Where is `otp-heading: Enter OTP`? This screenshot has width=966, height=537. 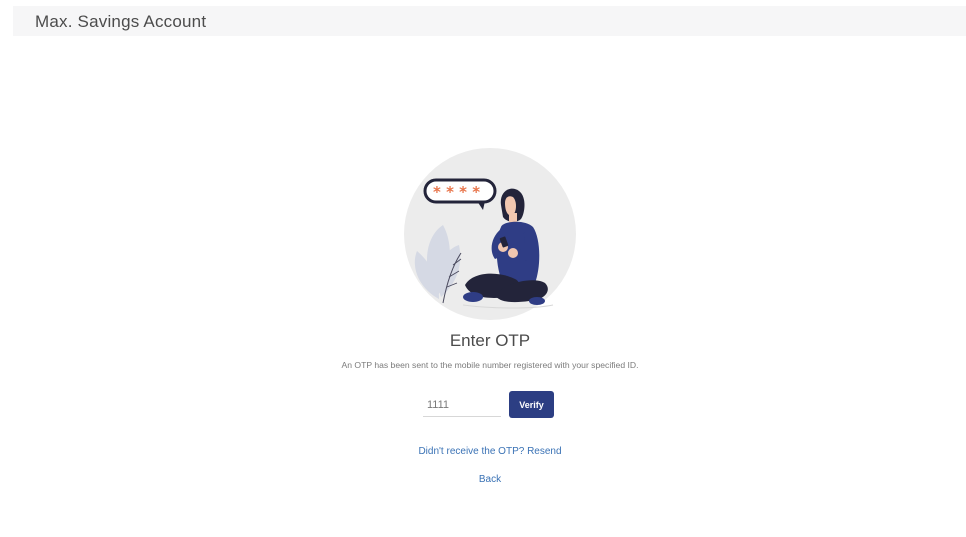 otp-heading: Enter OTP is located at coordinates (490, 340).